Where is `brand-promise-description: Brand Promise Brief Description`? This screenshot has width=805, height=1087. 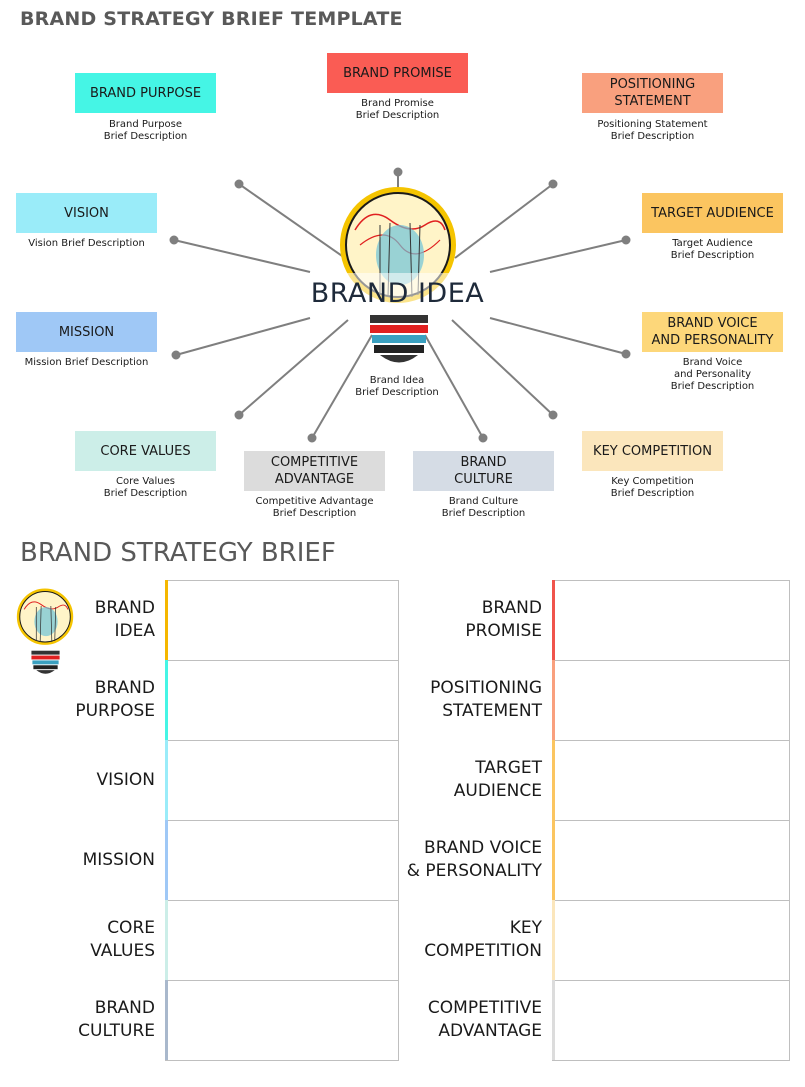 brand-promise-description: Brand Promise Brief Description is located at coordinates (397, 110).